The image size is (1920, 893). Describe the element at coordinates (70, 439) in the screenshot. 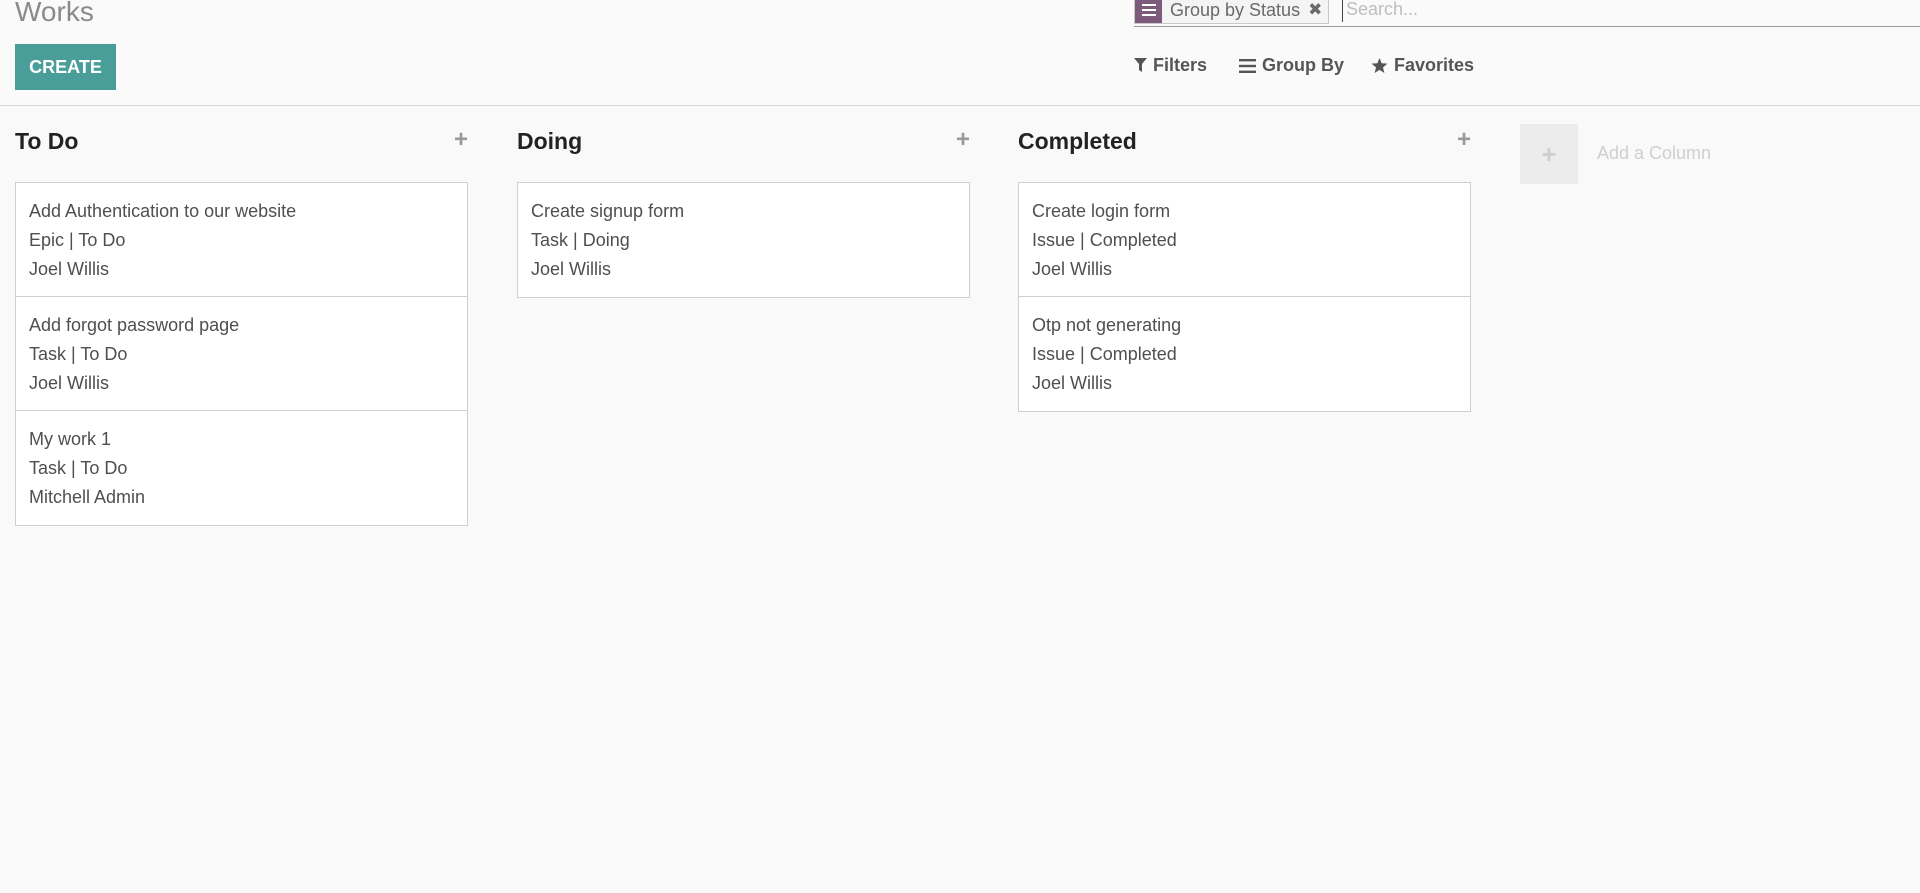

I see `card-name: My work 1` at that location.